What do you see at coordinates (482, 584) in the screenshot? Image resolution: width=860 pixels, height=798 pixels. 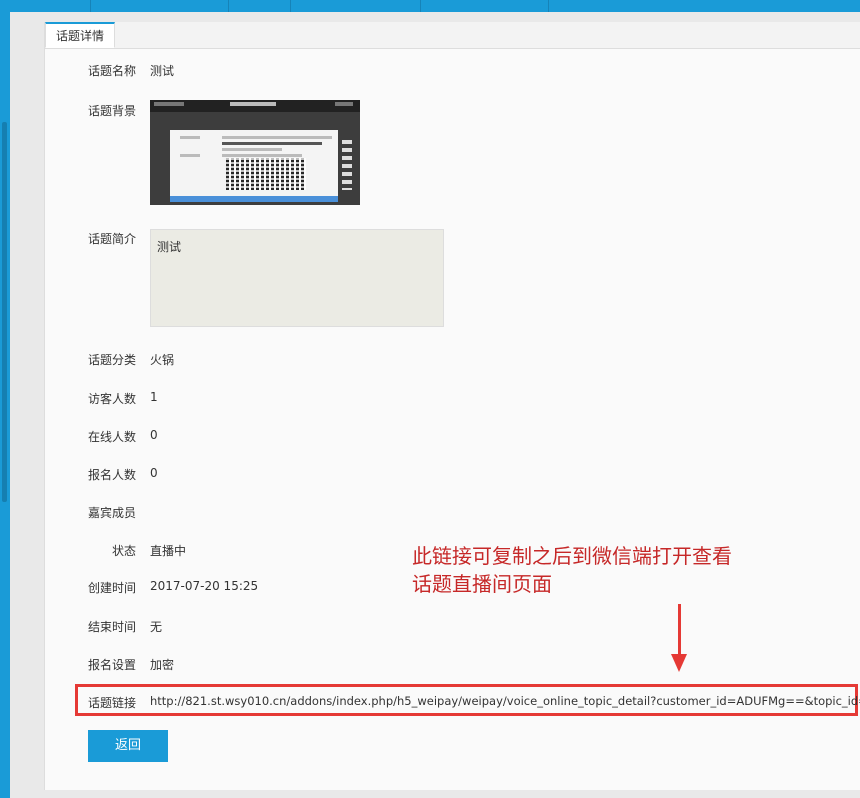 I see `annotation-line: 话题直播间页面` at bounding box center [482, 584].